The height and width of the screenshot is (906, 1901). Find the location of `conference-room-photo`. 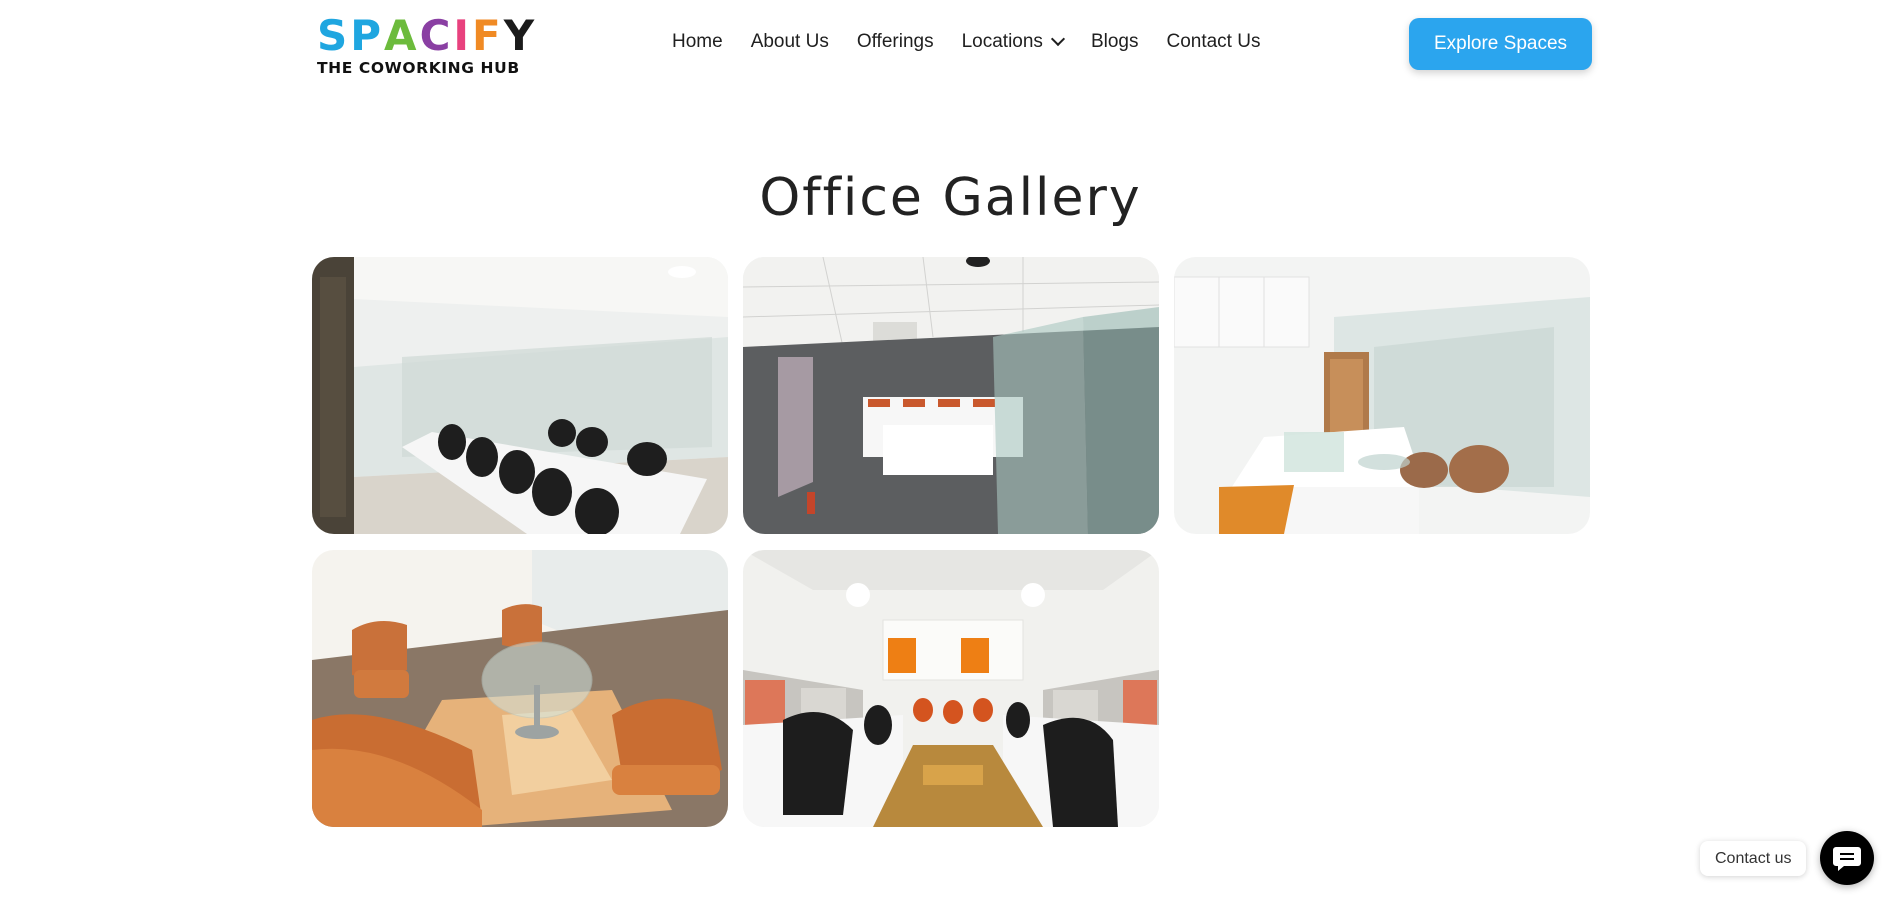

conference-room-photo is located at coordinates (520, 395).